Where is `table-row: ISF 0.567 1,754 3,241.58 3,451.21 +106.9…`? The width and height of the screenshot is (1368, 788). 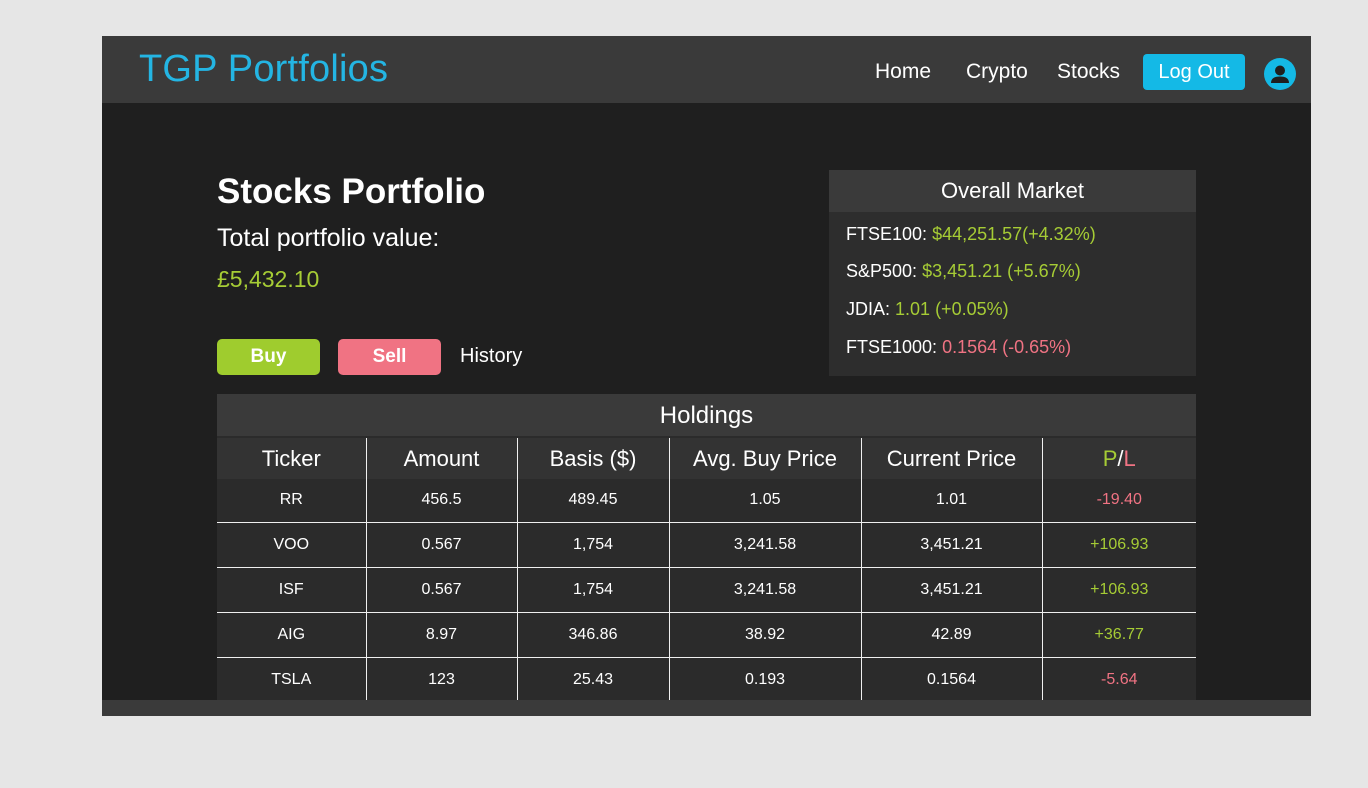
table-row: ISF 0.567 1,754 3,241.58 3,451.21 +106.9… is located at coordinates (706, 589).